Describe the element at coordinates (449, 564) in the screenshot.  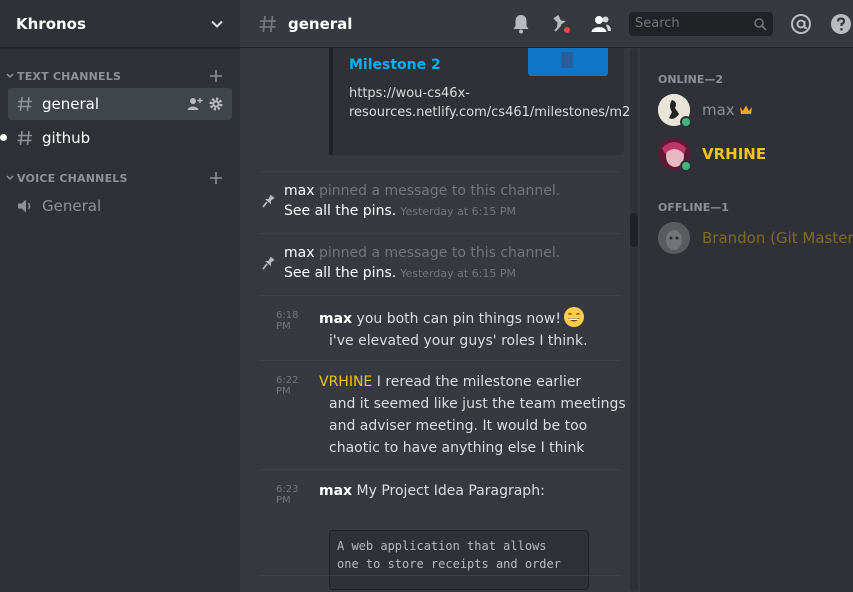
I see `code-line: one to store receipts and order` at that location.